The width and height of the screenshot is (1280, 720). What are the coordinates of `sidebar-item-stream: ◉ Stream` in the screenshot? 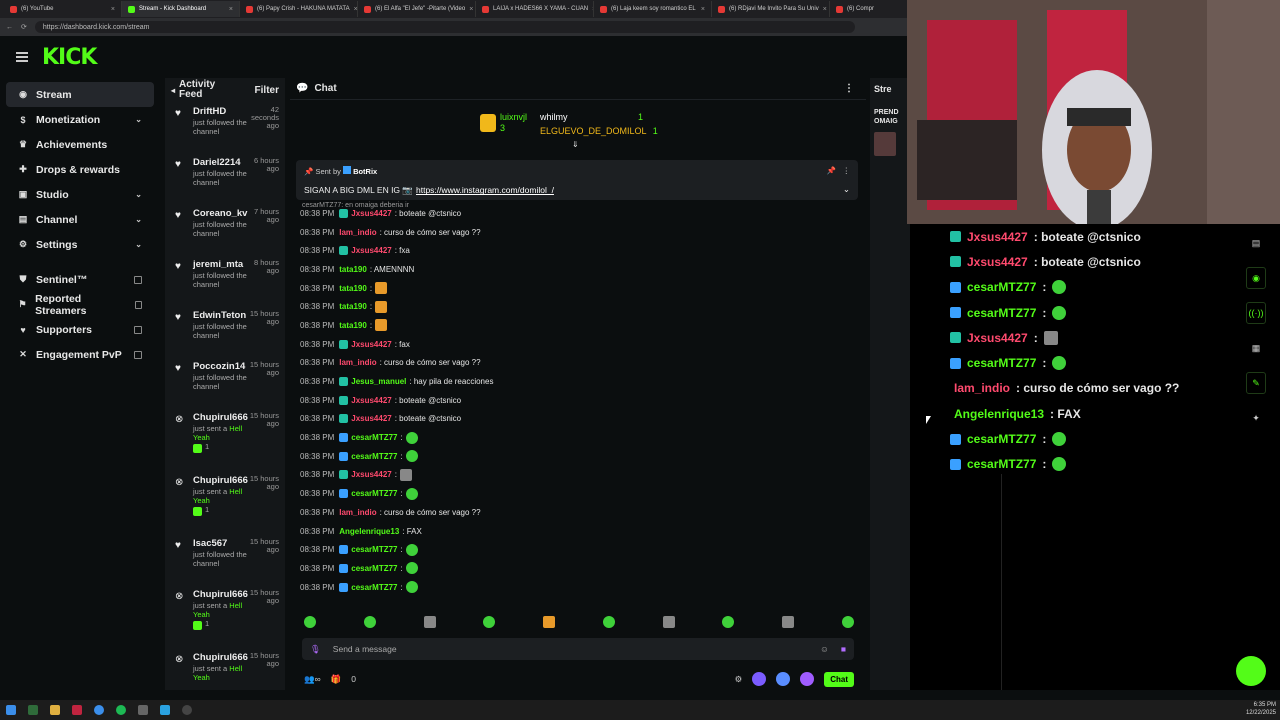 It's located at (80, 94).